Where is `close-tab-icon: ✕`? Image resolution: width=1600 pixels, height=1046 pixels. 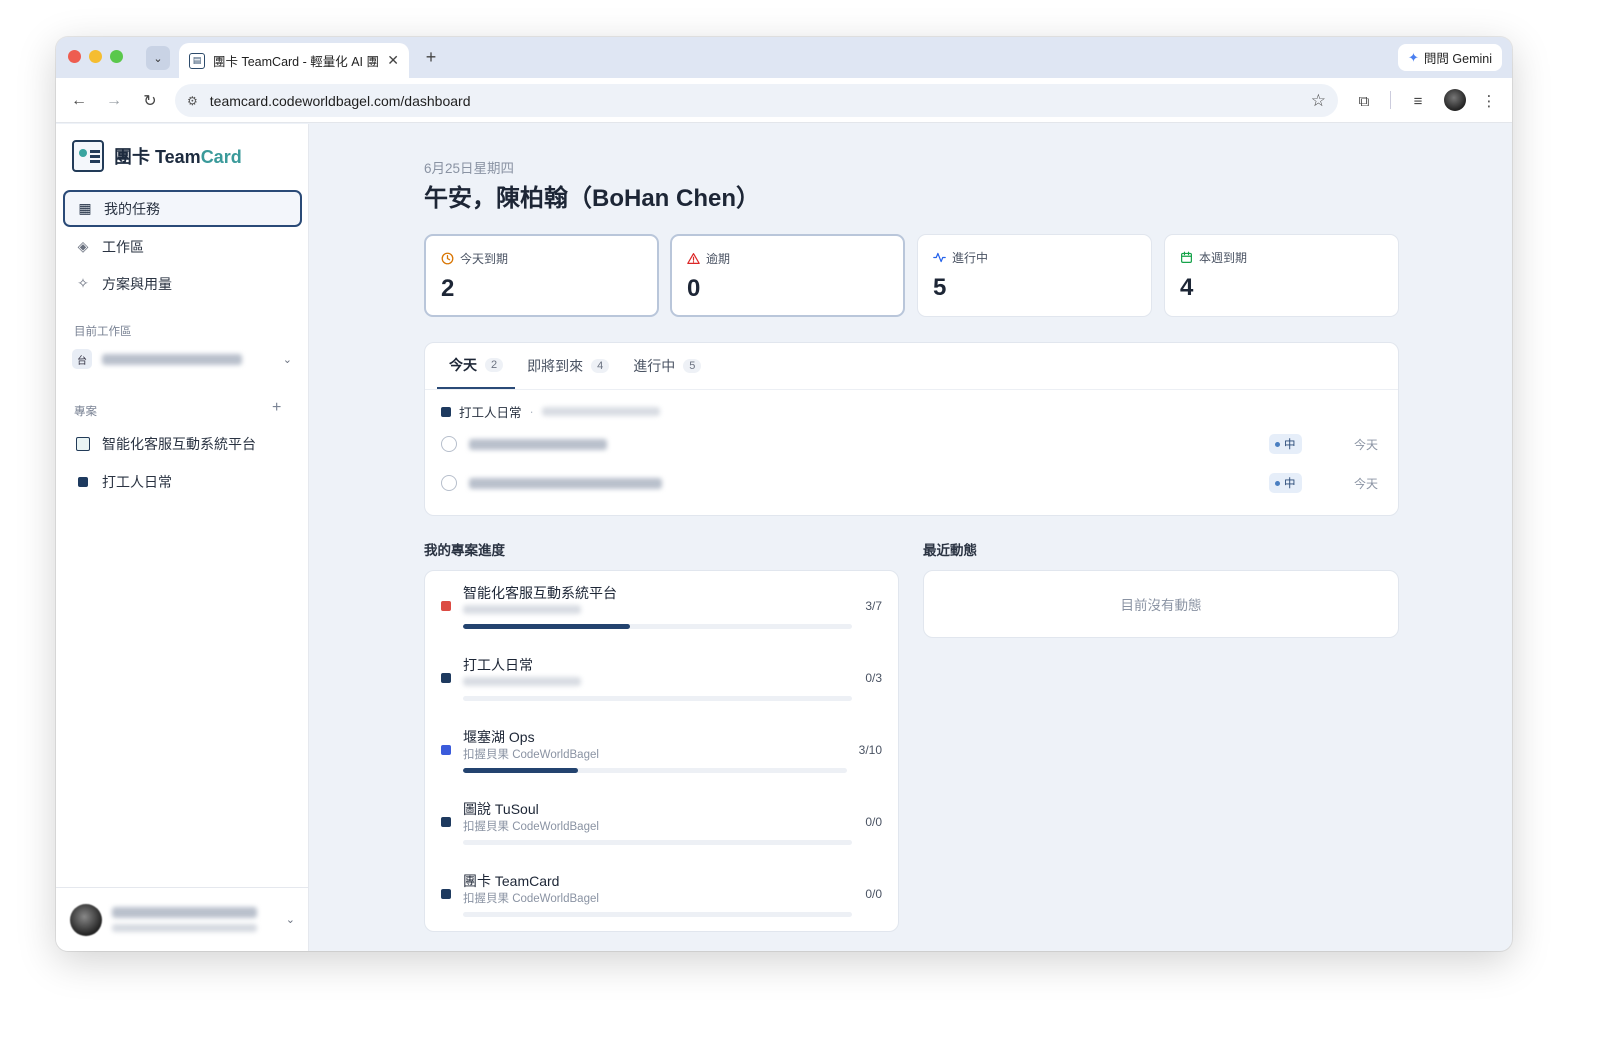
close-tab-icon: ✕ is located at coordinates (393, 60).